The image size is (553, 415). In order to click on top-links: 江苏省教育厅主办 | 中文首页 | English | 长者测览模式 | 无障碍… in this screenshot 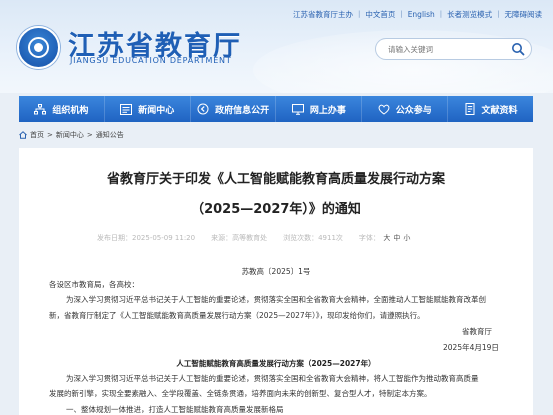, I will do `click(417, 14)`.